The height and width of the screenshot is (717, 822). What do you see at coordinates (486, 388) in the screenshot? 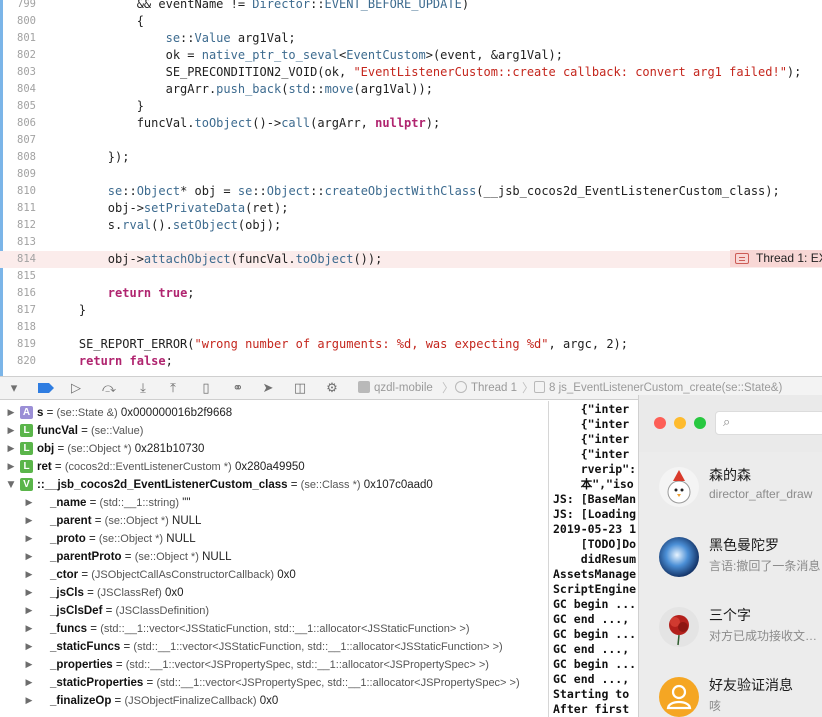
I see `breadcrumb-thread: Thread 1` at bounding box center [486, 388].